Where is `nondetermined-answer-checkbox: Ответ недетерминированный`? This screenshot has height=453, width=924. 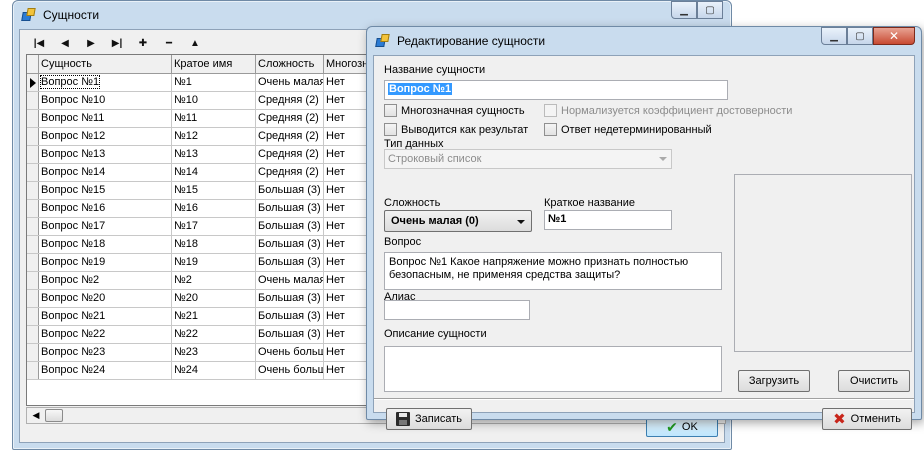 nondetermined-answer-checkbox: Ответ недетерминированный is located at coordinates (628, 129).